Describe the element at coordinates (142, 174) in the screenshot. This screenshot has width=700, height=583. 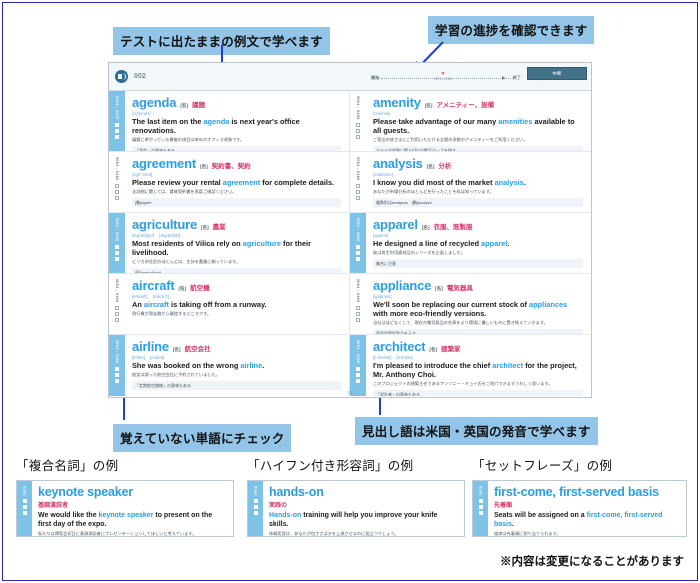
I see `phonetic-item: [əgríːmənt]` at that location.